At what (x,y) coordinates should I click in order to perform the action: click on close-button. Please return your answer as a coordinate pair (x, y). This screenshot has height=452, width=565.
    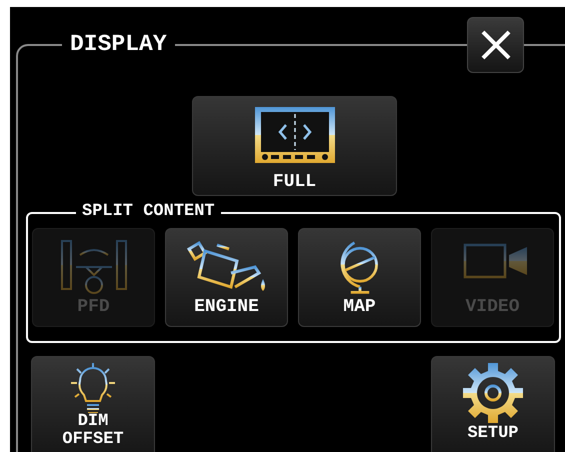
    Looking at the image, I should click on (495, 45).